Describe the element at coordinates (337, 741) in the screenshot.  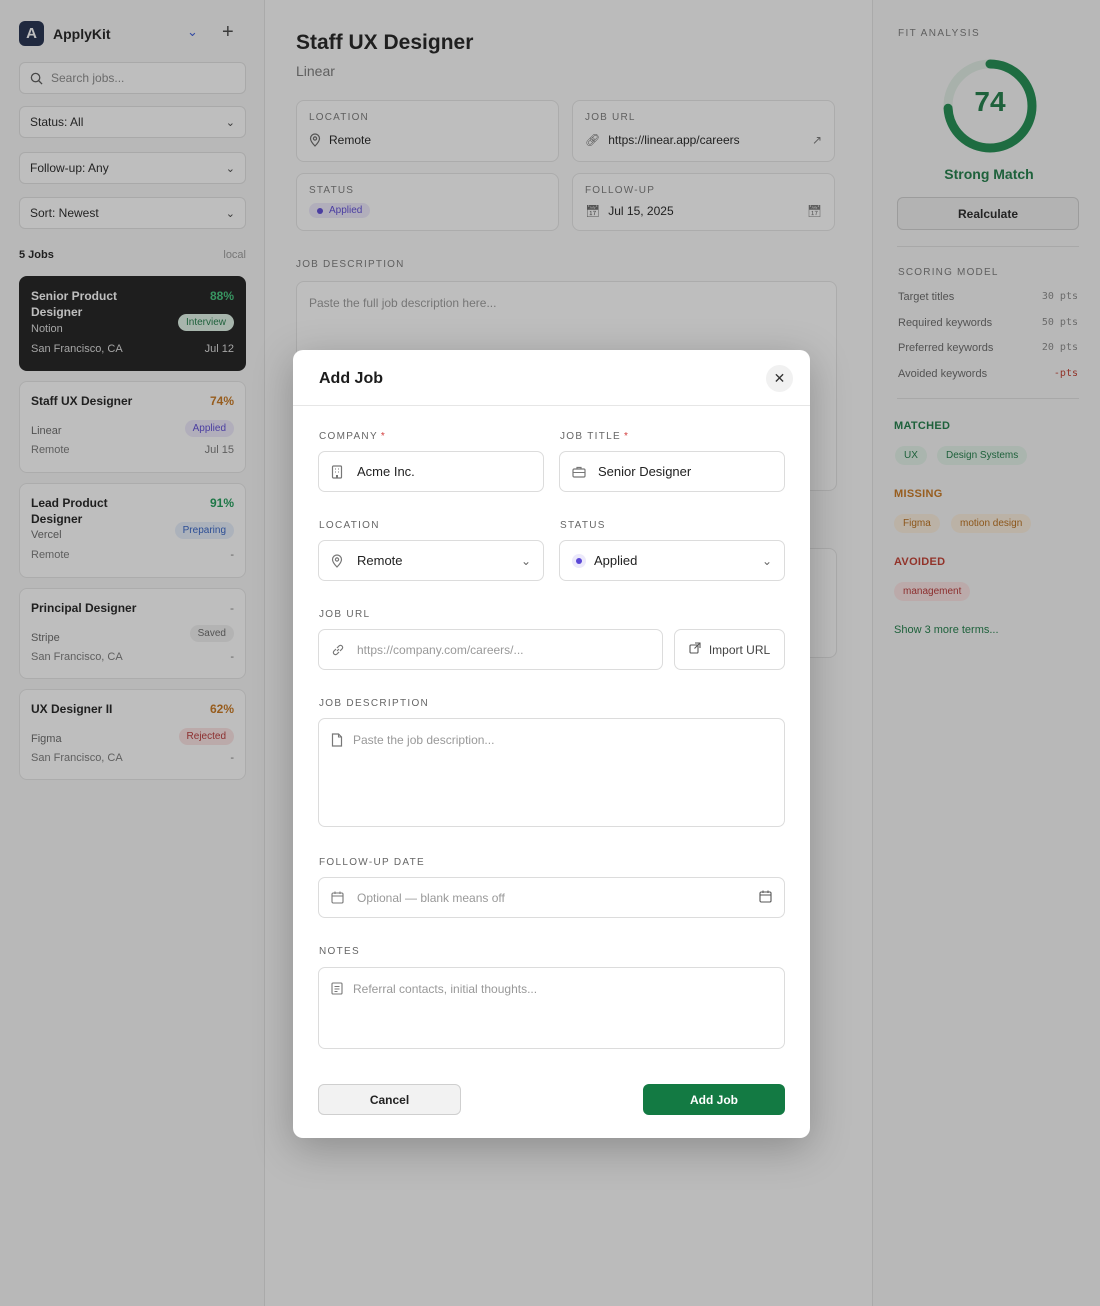
I see `document-icon` at that location.